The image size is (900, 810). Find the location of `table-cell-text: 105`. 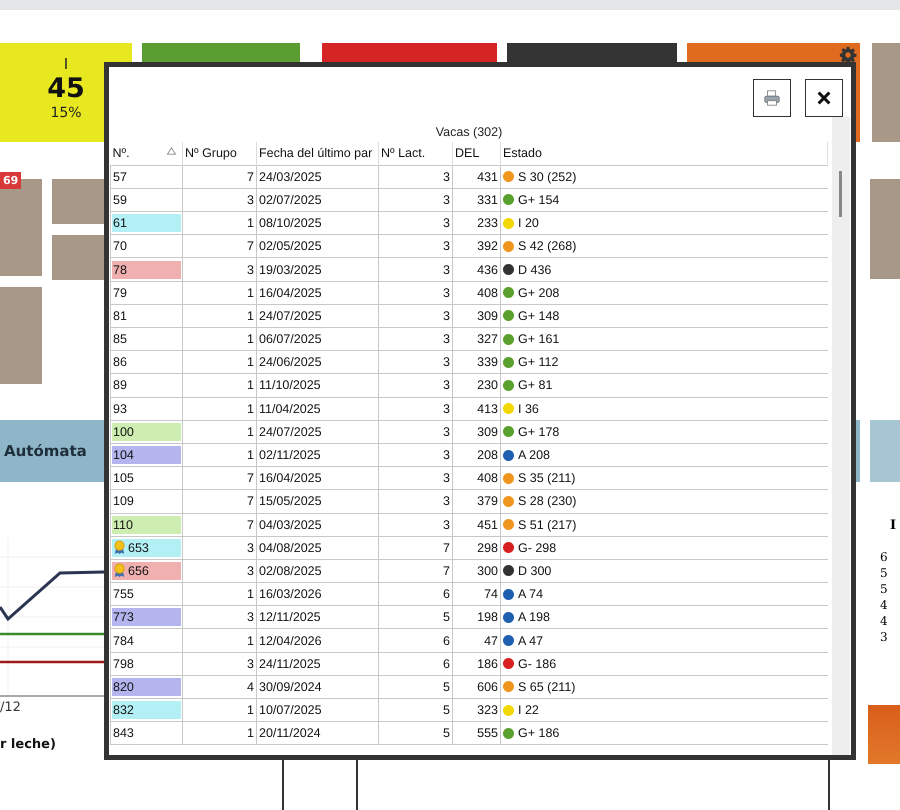

table-cell-text: 105 is located at coordinates (123, 479).